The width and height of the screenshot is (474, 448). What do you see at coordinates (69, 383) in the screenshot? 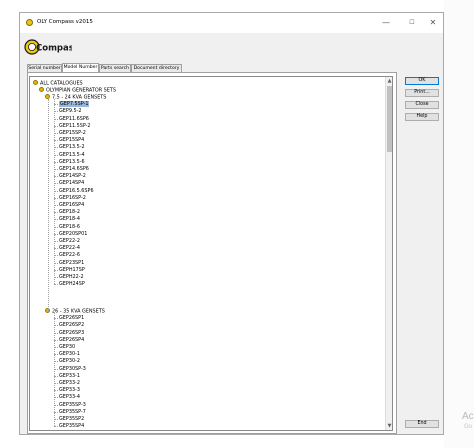
I see `tree-leaf-item: GEP33-2` at bounding box center [69, 383].